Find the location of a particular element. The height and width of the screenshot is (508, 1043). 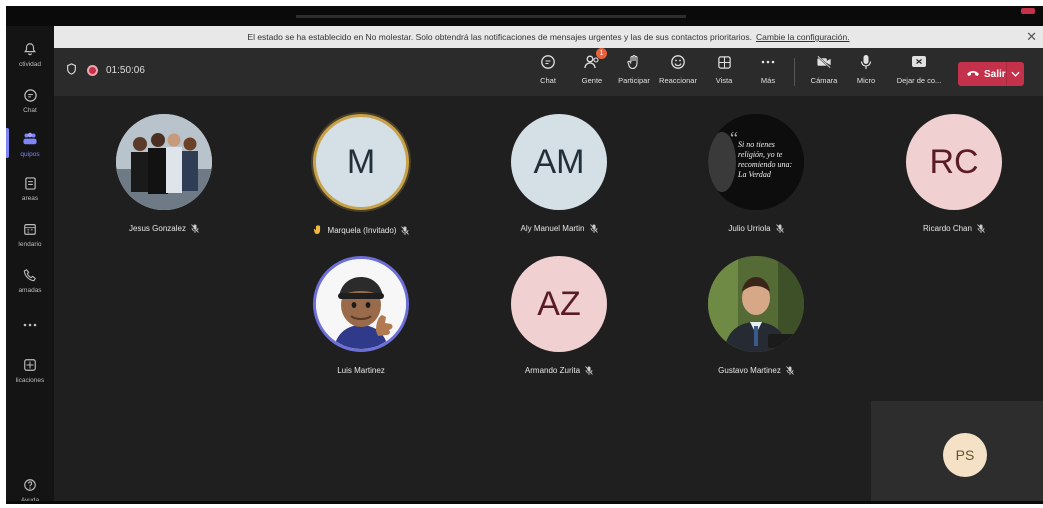

rail-item-tasks: areas is located at coordinates (30, 187).